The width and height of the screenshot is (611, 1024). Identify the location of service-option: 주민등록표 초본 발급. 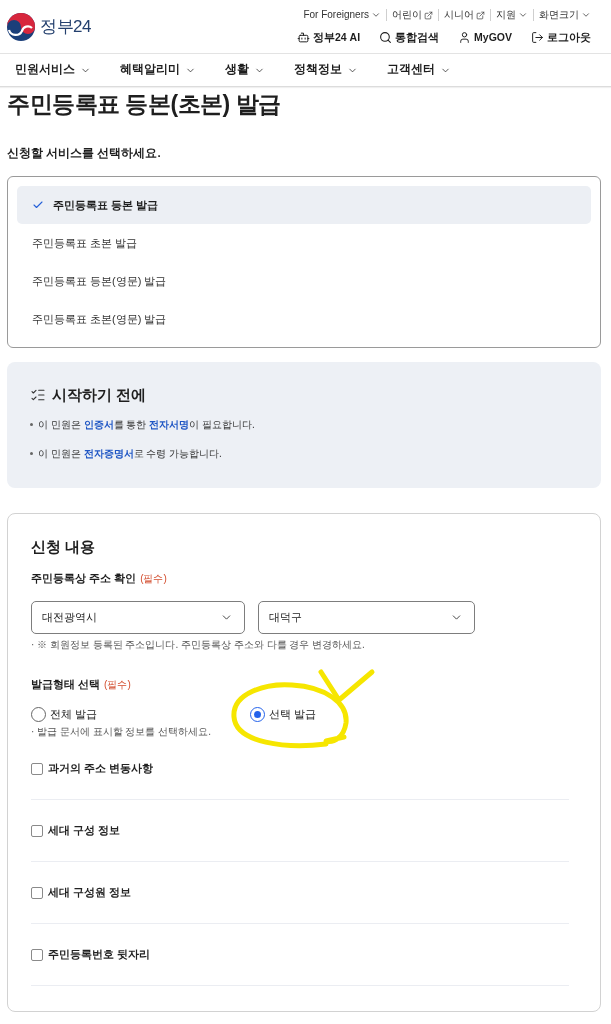
(304, 243).